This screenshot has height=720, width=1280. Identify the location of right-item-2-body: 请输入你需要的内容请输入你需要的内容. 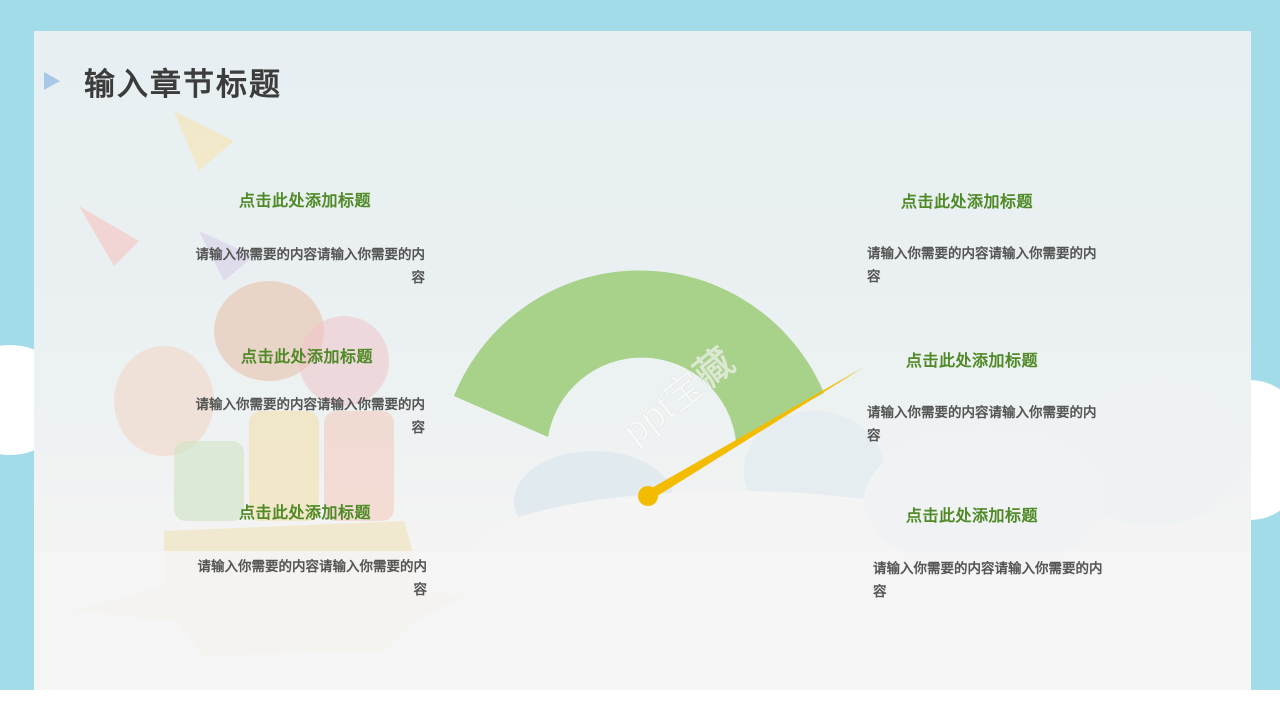
(982, 425).